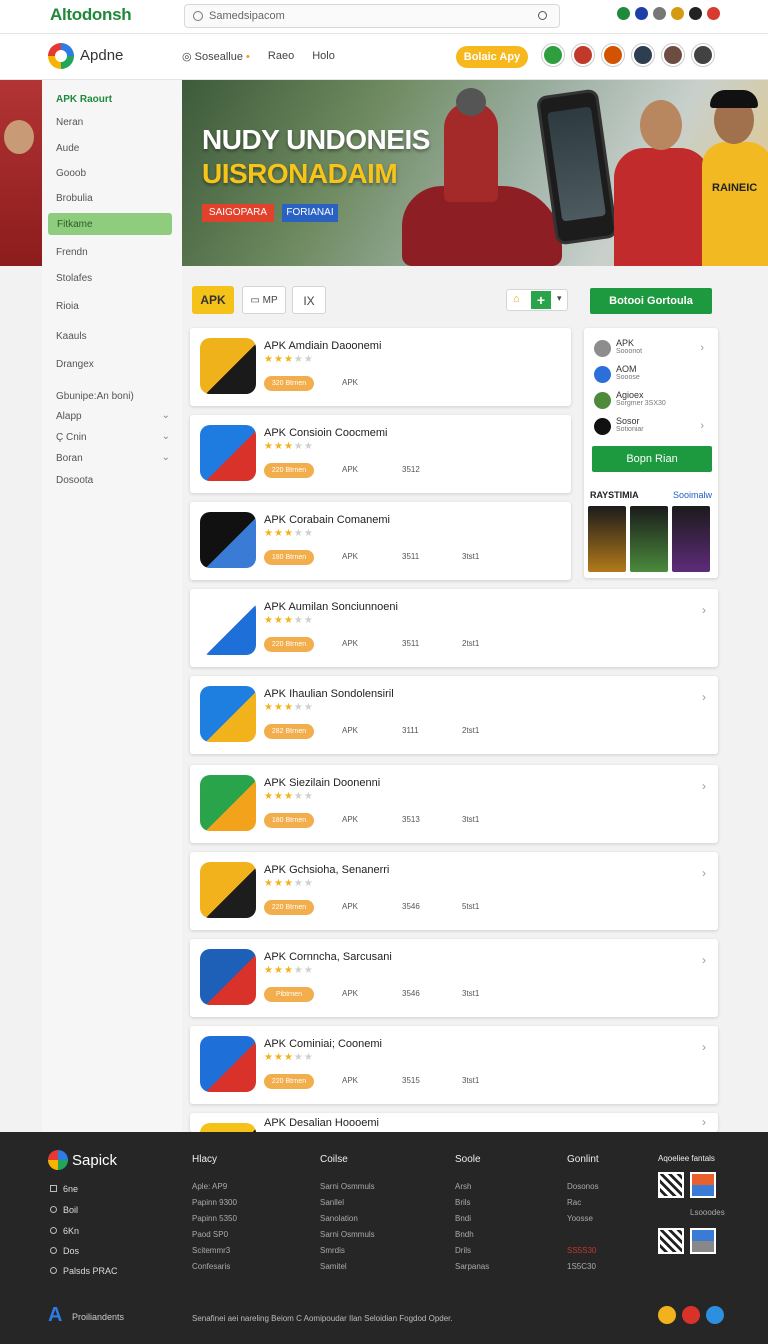  Describe the element at coordinates (653, 428) in the screenshot. I see `side-panel-item: Sosor Sotioniar ›` at that location.